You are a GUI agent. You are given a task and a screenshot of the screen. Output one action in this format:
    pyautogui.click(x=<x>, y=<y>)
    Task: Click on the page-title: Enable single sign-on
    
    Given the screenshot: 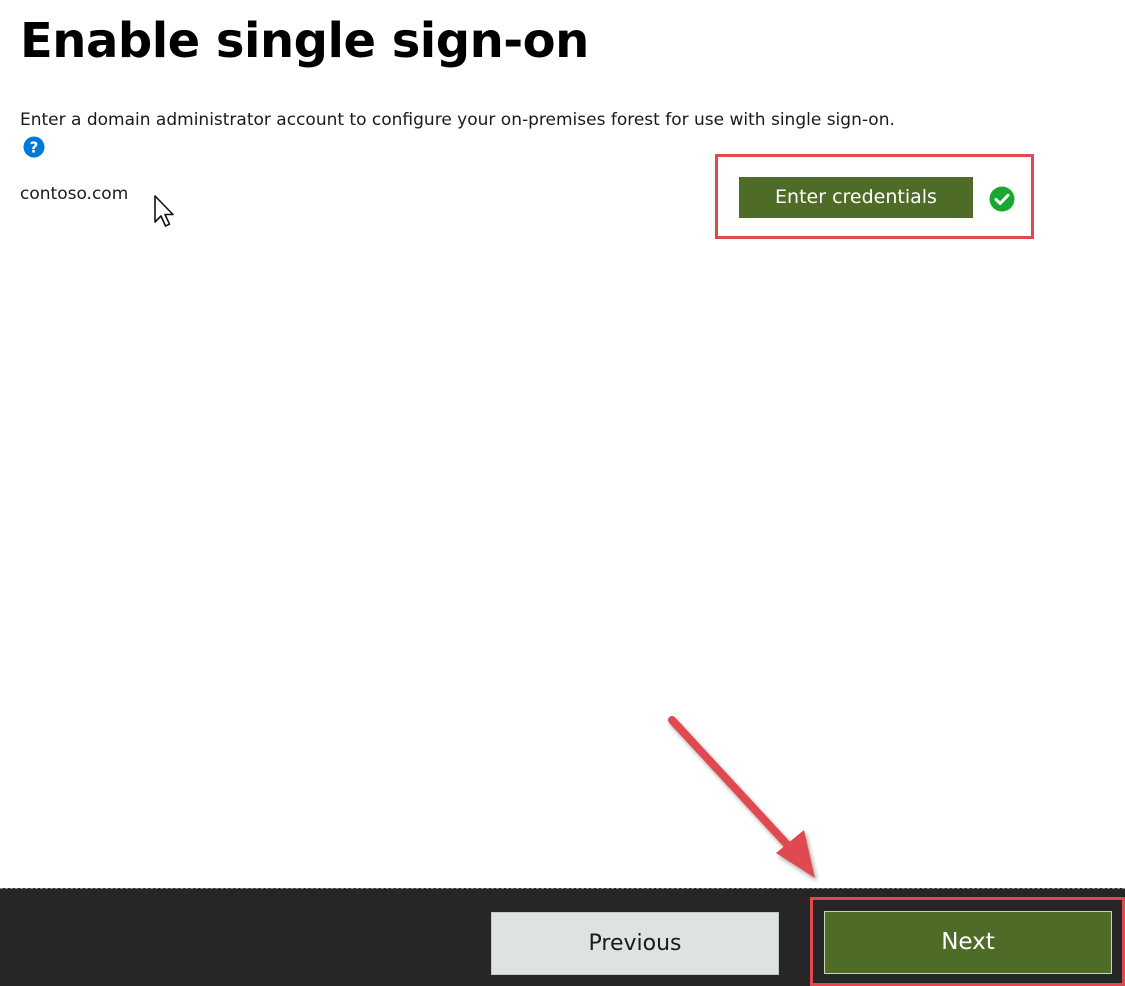 What is the action you would take?
    pyautogui.click(x=304, y=41)
    